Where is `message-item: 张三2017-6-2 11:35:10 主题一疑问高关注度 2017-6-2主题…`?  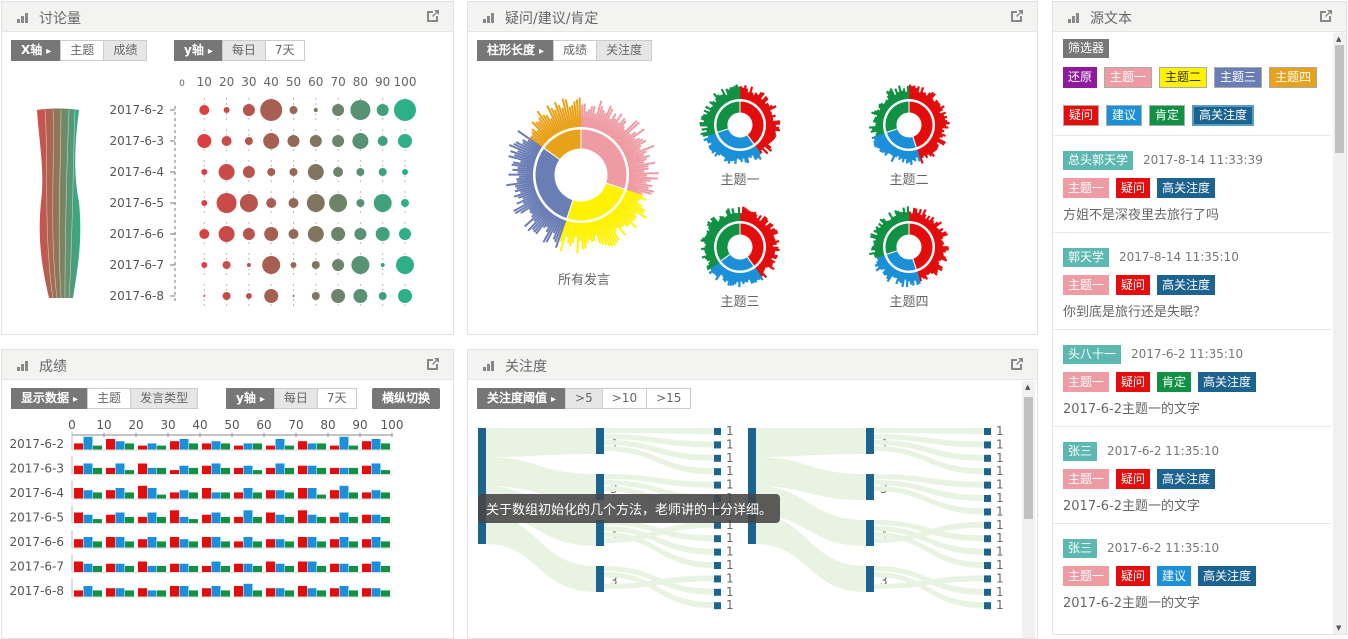
message-item: 张三2017-6-2 11:35:10 主题一疑问高关注度 2017-6-2主题… is located at coordinates (1198, 477).